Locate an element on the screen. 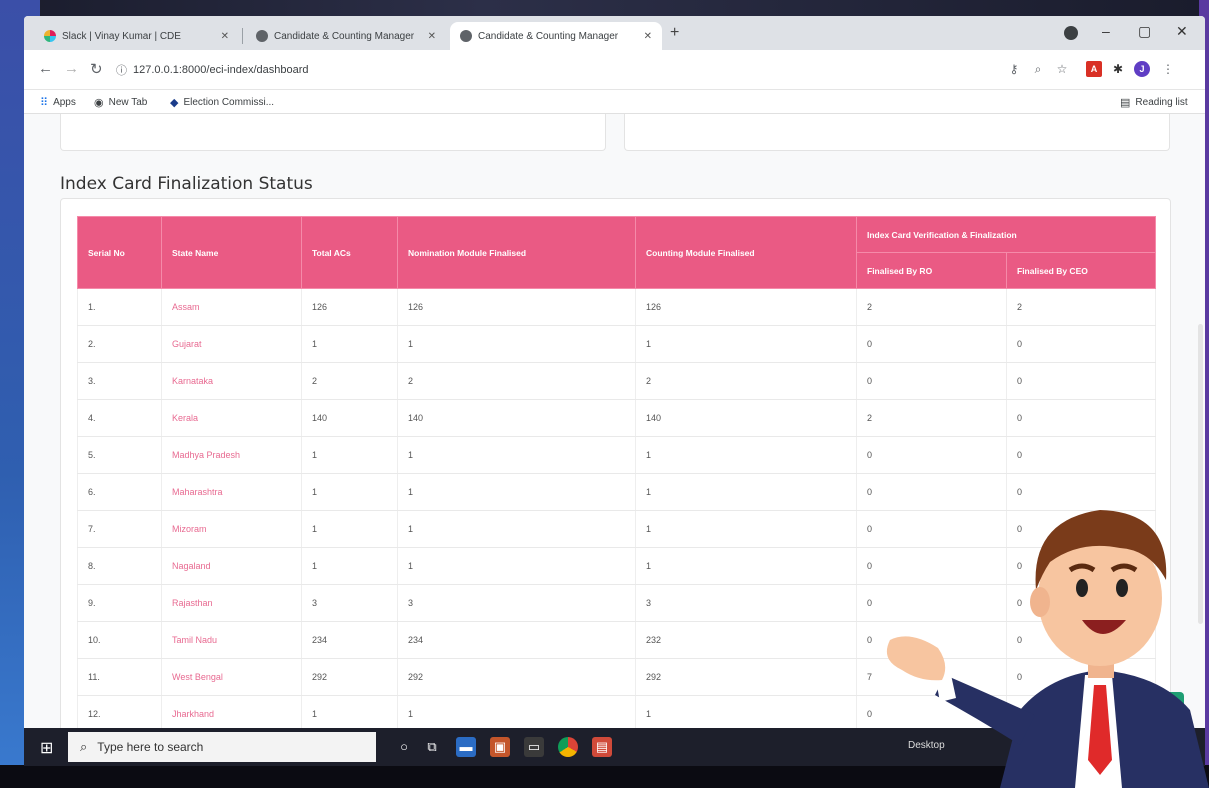  header-verification-group: Index Card Verification & Finalization is located at coordinates (1006, 234).